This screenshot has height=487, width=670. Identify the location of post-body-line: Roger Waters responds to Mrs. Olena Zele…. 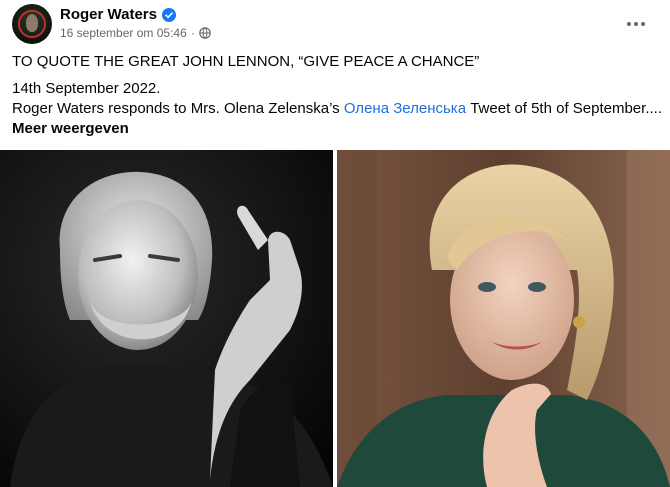
(337, 109).